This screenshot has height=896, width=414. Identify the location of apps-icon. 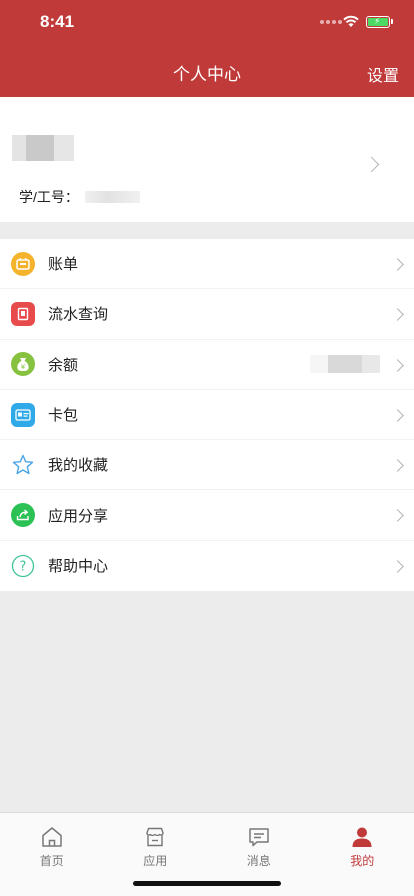
(155, 837).